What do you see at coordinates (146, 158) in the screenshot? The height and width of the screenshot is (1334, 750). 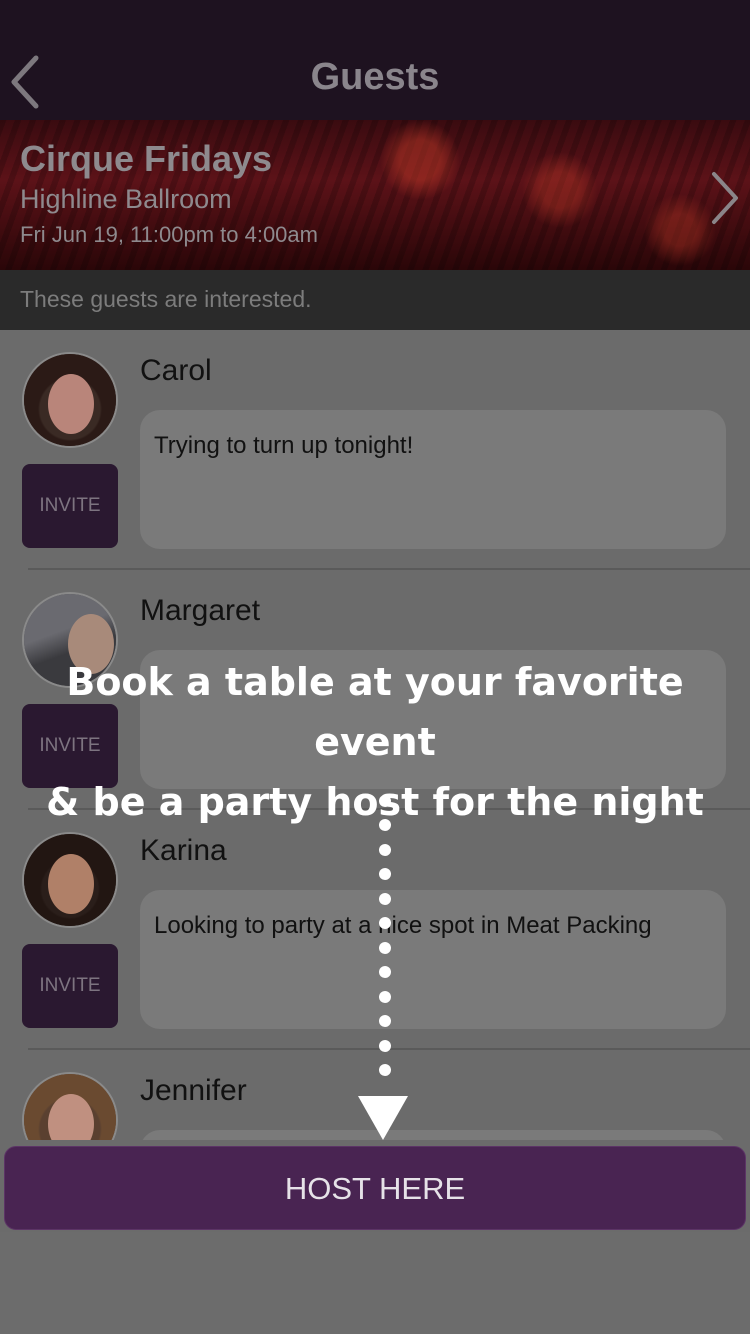 I see `event-name: Cirque Fridays` at bounding box center [146, 158].